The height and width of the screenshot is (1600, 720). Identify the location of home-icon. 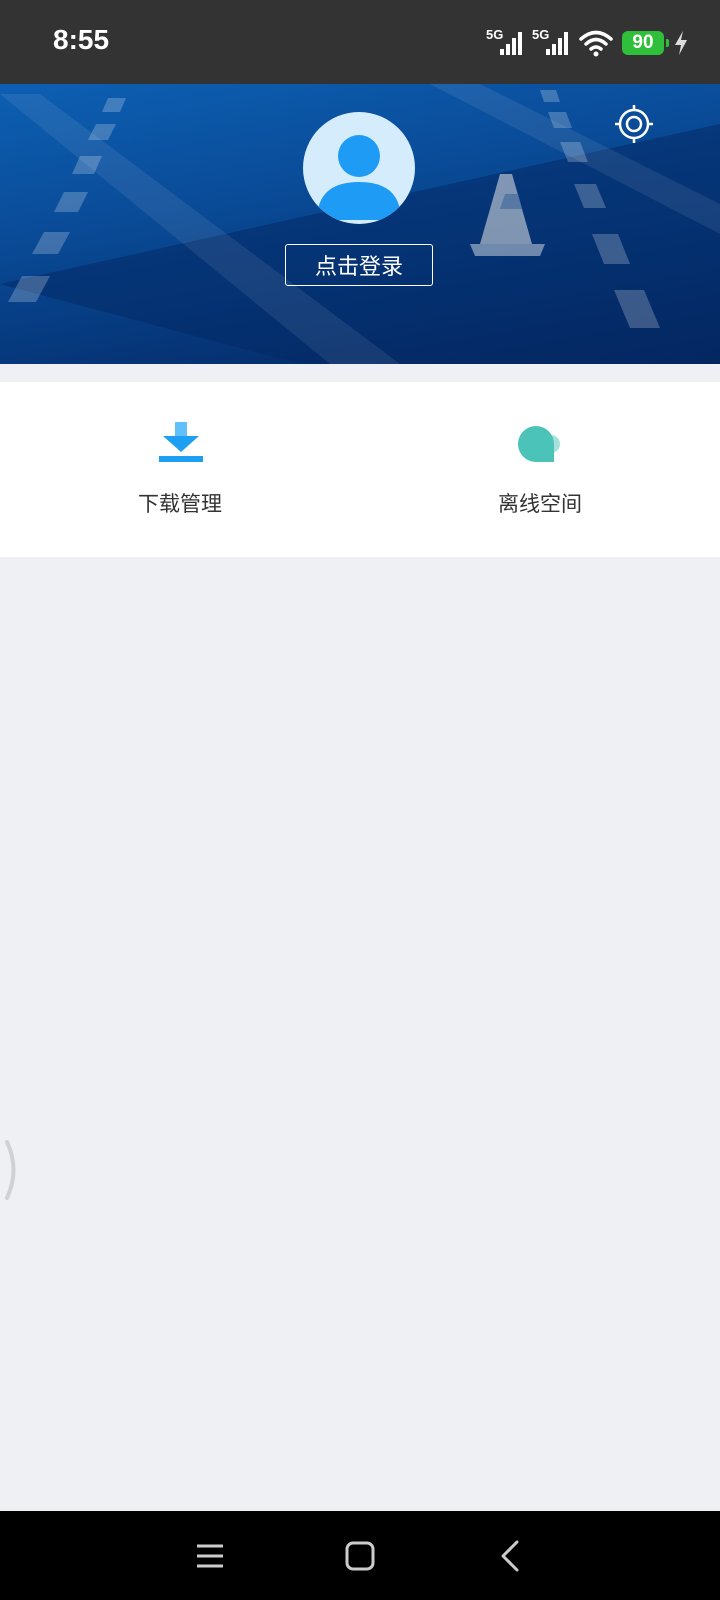
(360, 1556).